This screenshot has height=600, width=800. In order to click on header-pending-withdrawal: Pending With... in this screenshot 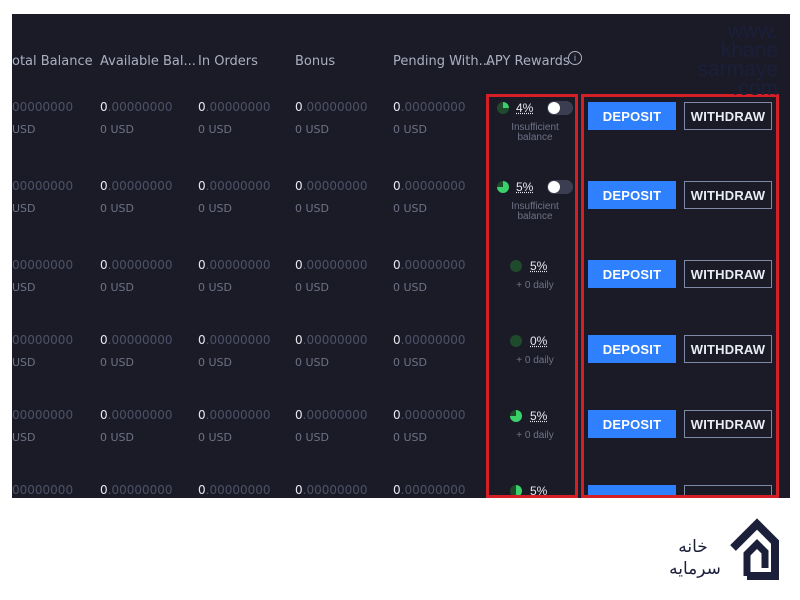, I will do `click(442, 64)`.